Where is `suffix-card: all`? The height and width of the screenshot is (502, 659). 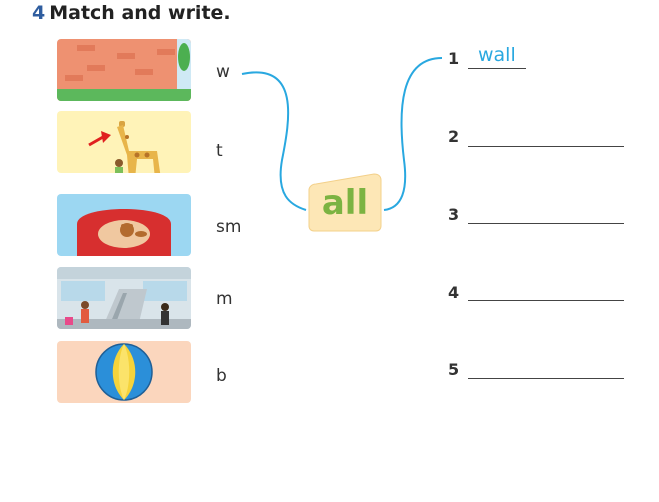 suffix-card: all is located at coordinates (345, 202).